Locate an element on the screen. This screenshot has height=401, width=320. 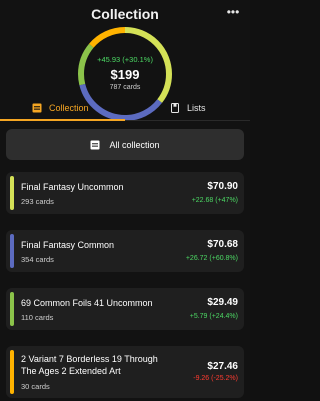
active-tab-indicator is located at coordinates (62, 120).